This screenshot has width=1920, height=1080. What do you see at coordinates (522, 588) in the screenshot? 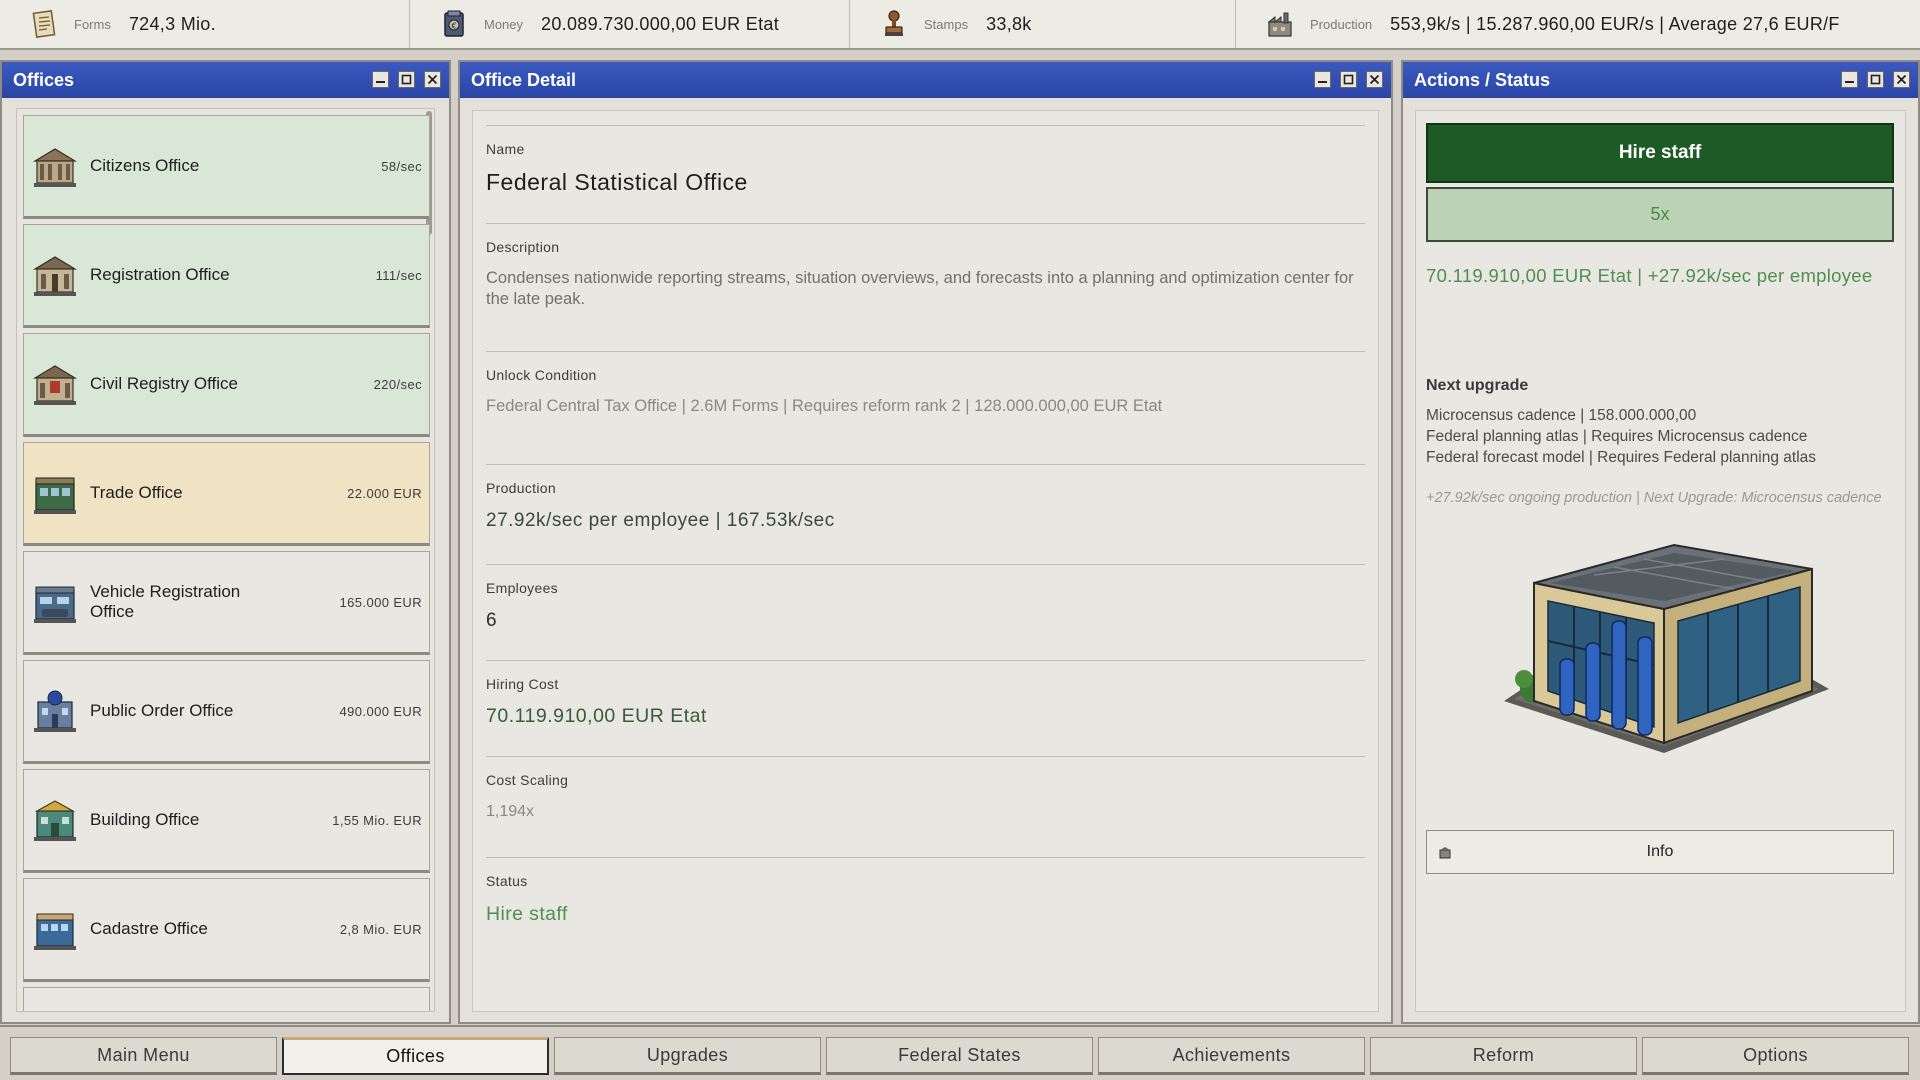
I see `field-label: Employees` at bounding box center [522, 588].